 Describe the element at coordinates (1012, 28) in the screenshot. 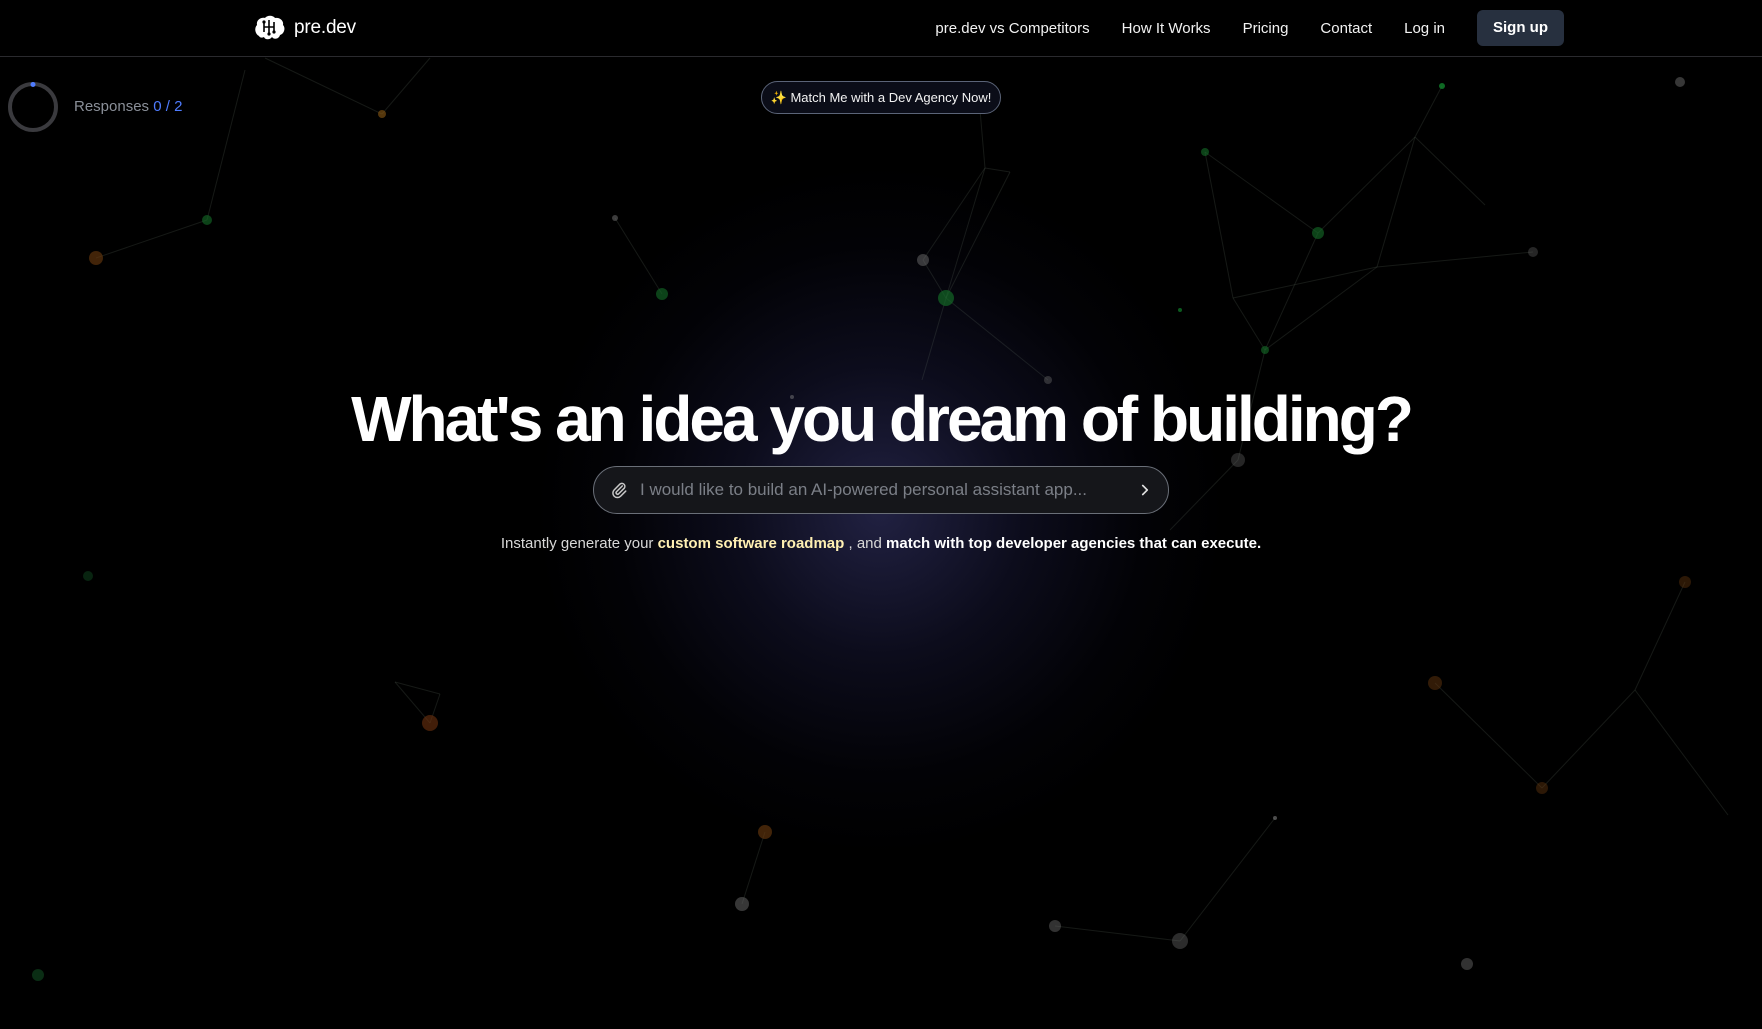

I see `nav-link-competitors: pre.dev vs Competitors` at that location.